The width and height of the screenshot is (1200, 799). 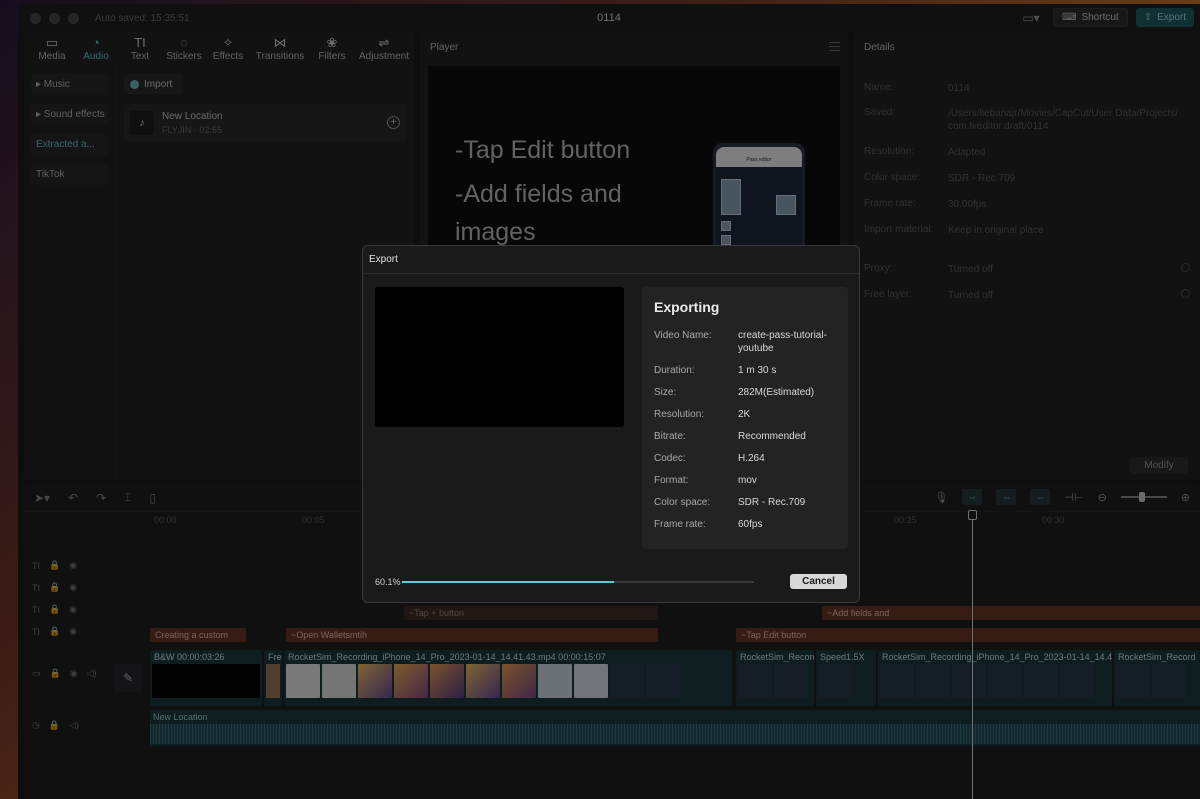 I want to click on export-info-row: Color space: SDR - Rec.709, so click(x=745, y=502).